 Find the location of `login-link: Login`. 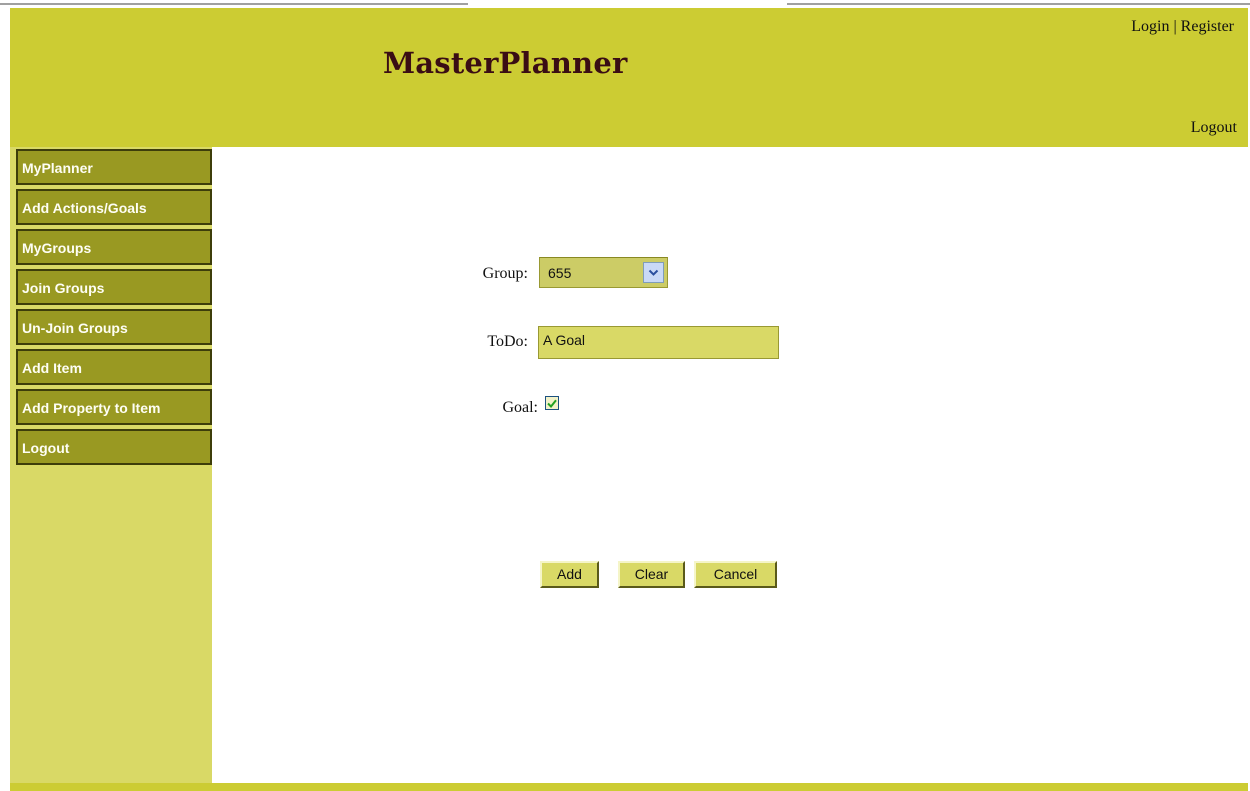

login-link: Login is located at coordinates (1150, 26).